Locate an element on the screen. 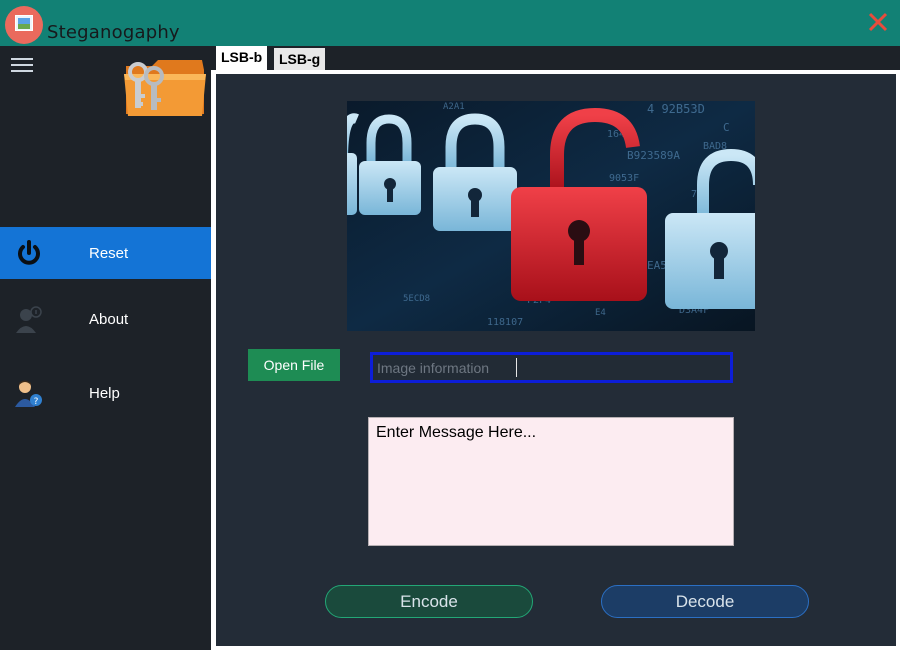 Image resolution: width=900 pixels, height=650 pixels. hex-glyph: B923589A is located at coordinates (653, 155).